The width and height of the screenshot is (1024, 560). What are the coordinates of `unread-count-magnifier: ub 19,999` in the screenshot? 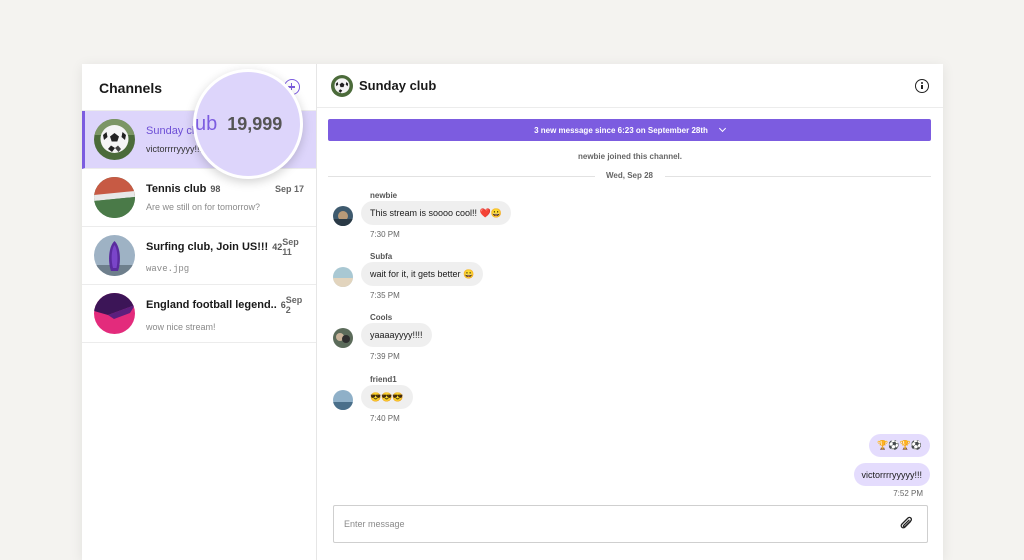 It's located at (248, 124).